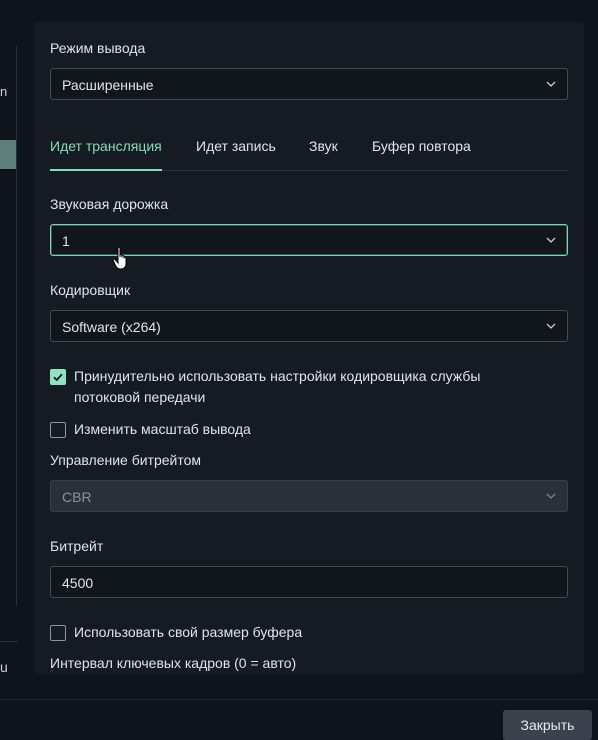 The width and height of the screenshot is (598, 740). I want to click on custom-buffer-label: Использовать свой размер буфера, so click(188, 632).